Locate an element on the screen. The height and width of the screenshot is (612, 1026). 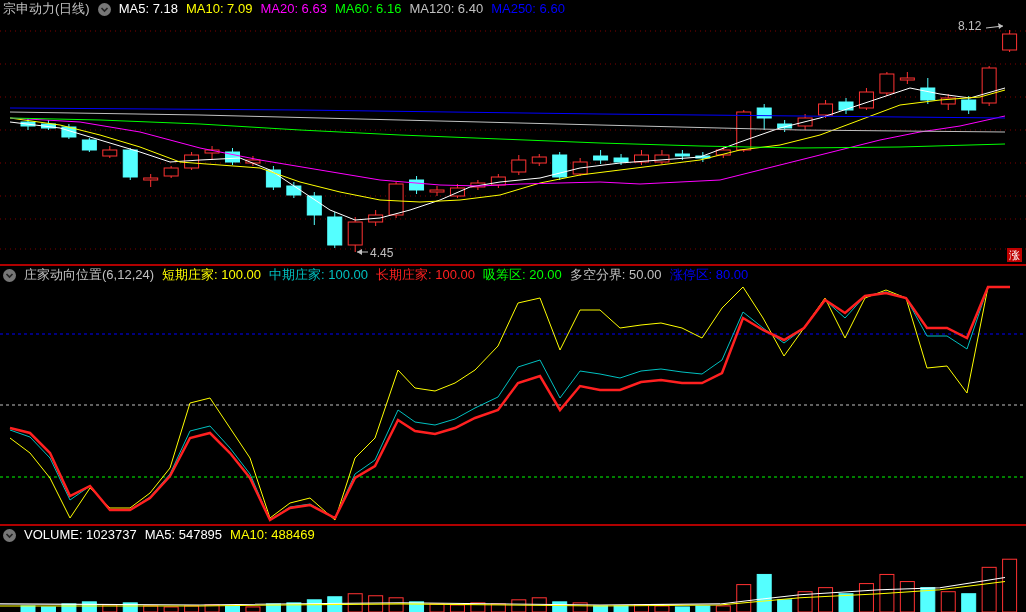
indicator-label: MA60: 6.16 is located at coordinates (368, 9).